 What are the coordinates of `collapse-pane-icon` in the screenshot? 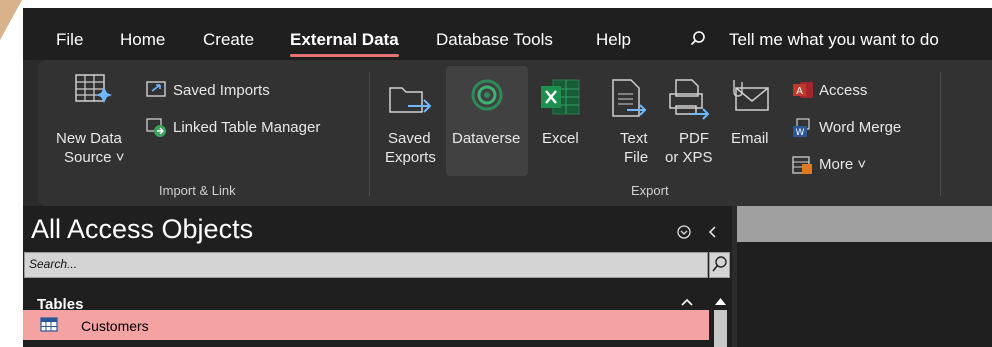 It's located at (712, 232).